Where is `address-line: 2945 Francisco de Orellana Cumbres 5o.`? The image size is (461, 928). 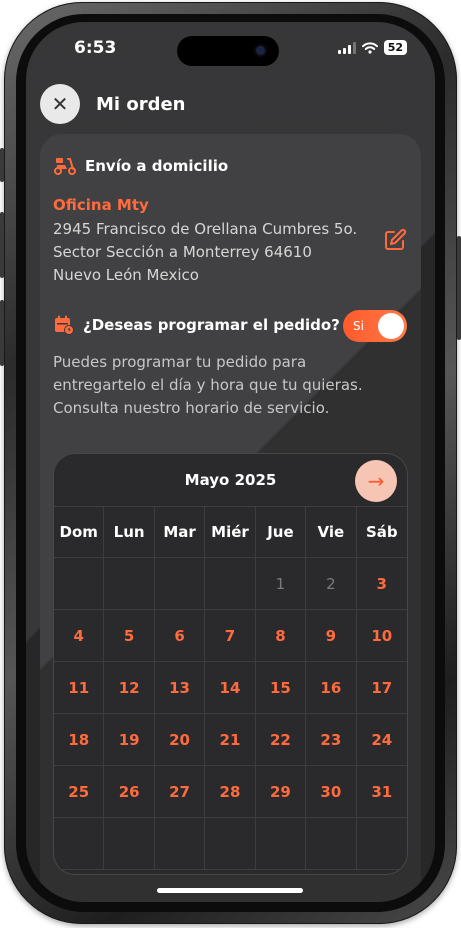 address-line: 2945 Francisco de Orellana Cumbres 5o. is located at coordinates (205, 229).